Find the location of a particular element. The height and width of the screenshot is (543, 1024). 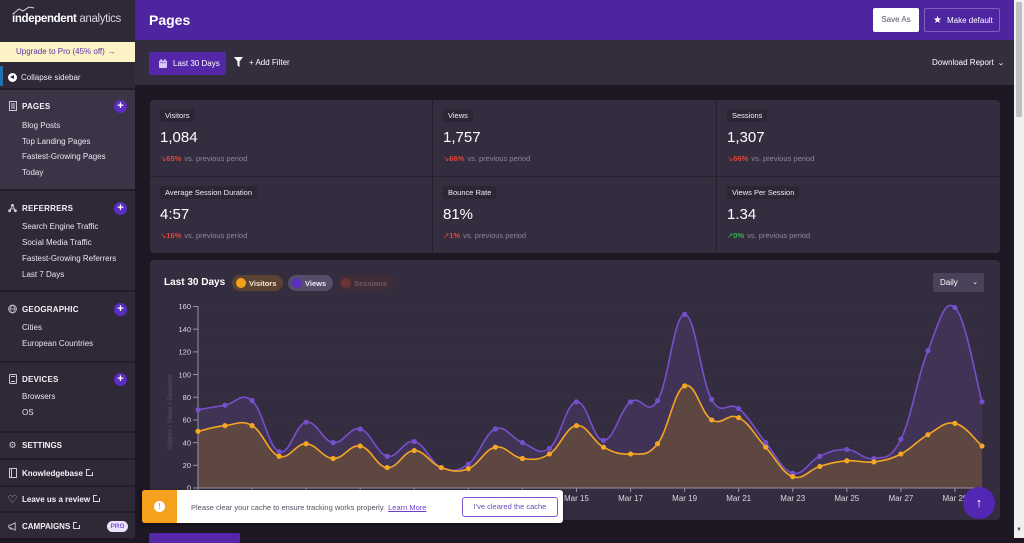

stat-value: 1.34 is located at coordinates (742, 214).